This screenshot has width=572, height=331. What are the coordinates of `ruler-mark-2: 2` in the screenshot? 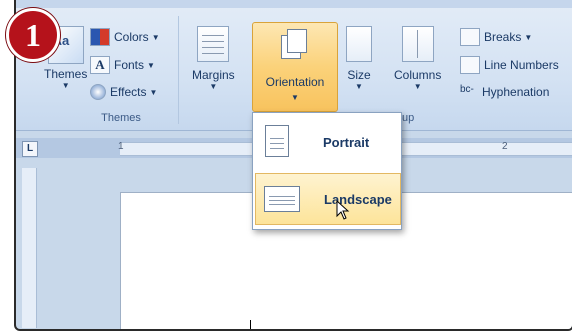 It's located at (505, 146).